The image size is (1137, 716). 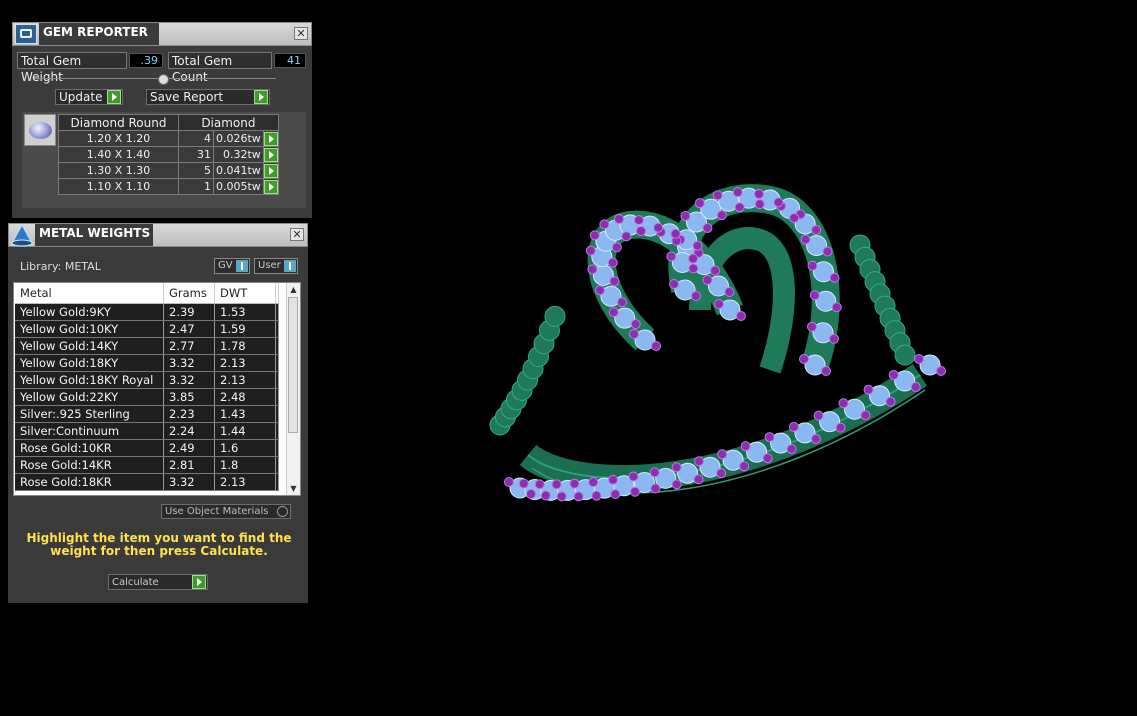 What do you see at coordinates (168, 170) in the screenshot?
I see `gem-row: 1.30 X 1.30 5 0.041tw` at bounding box center [168, 170].